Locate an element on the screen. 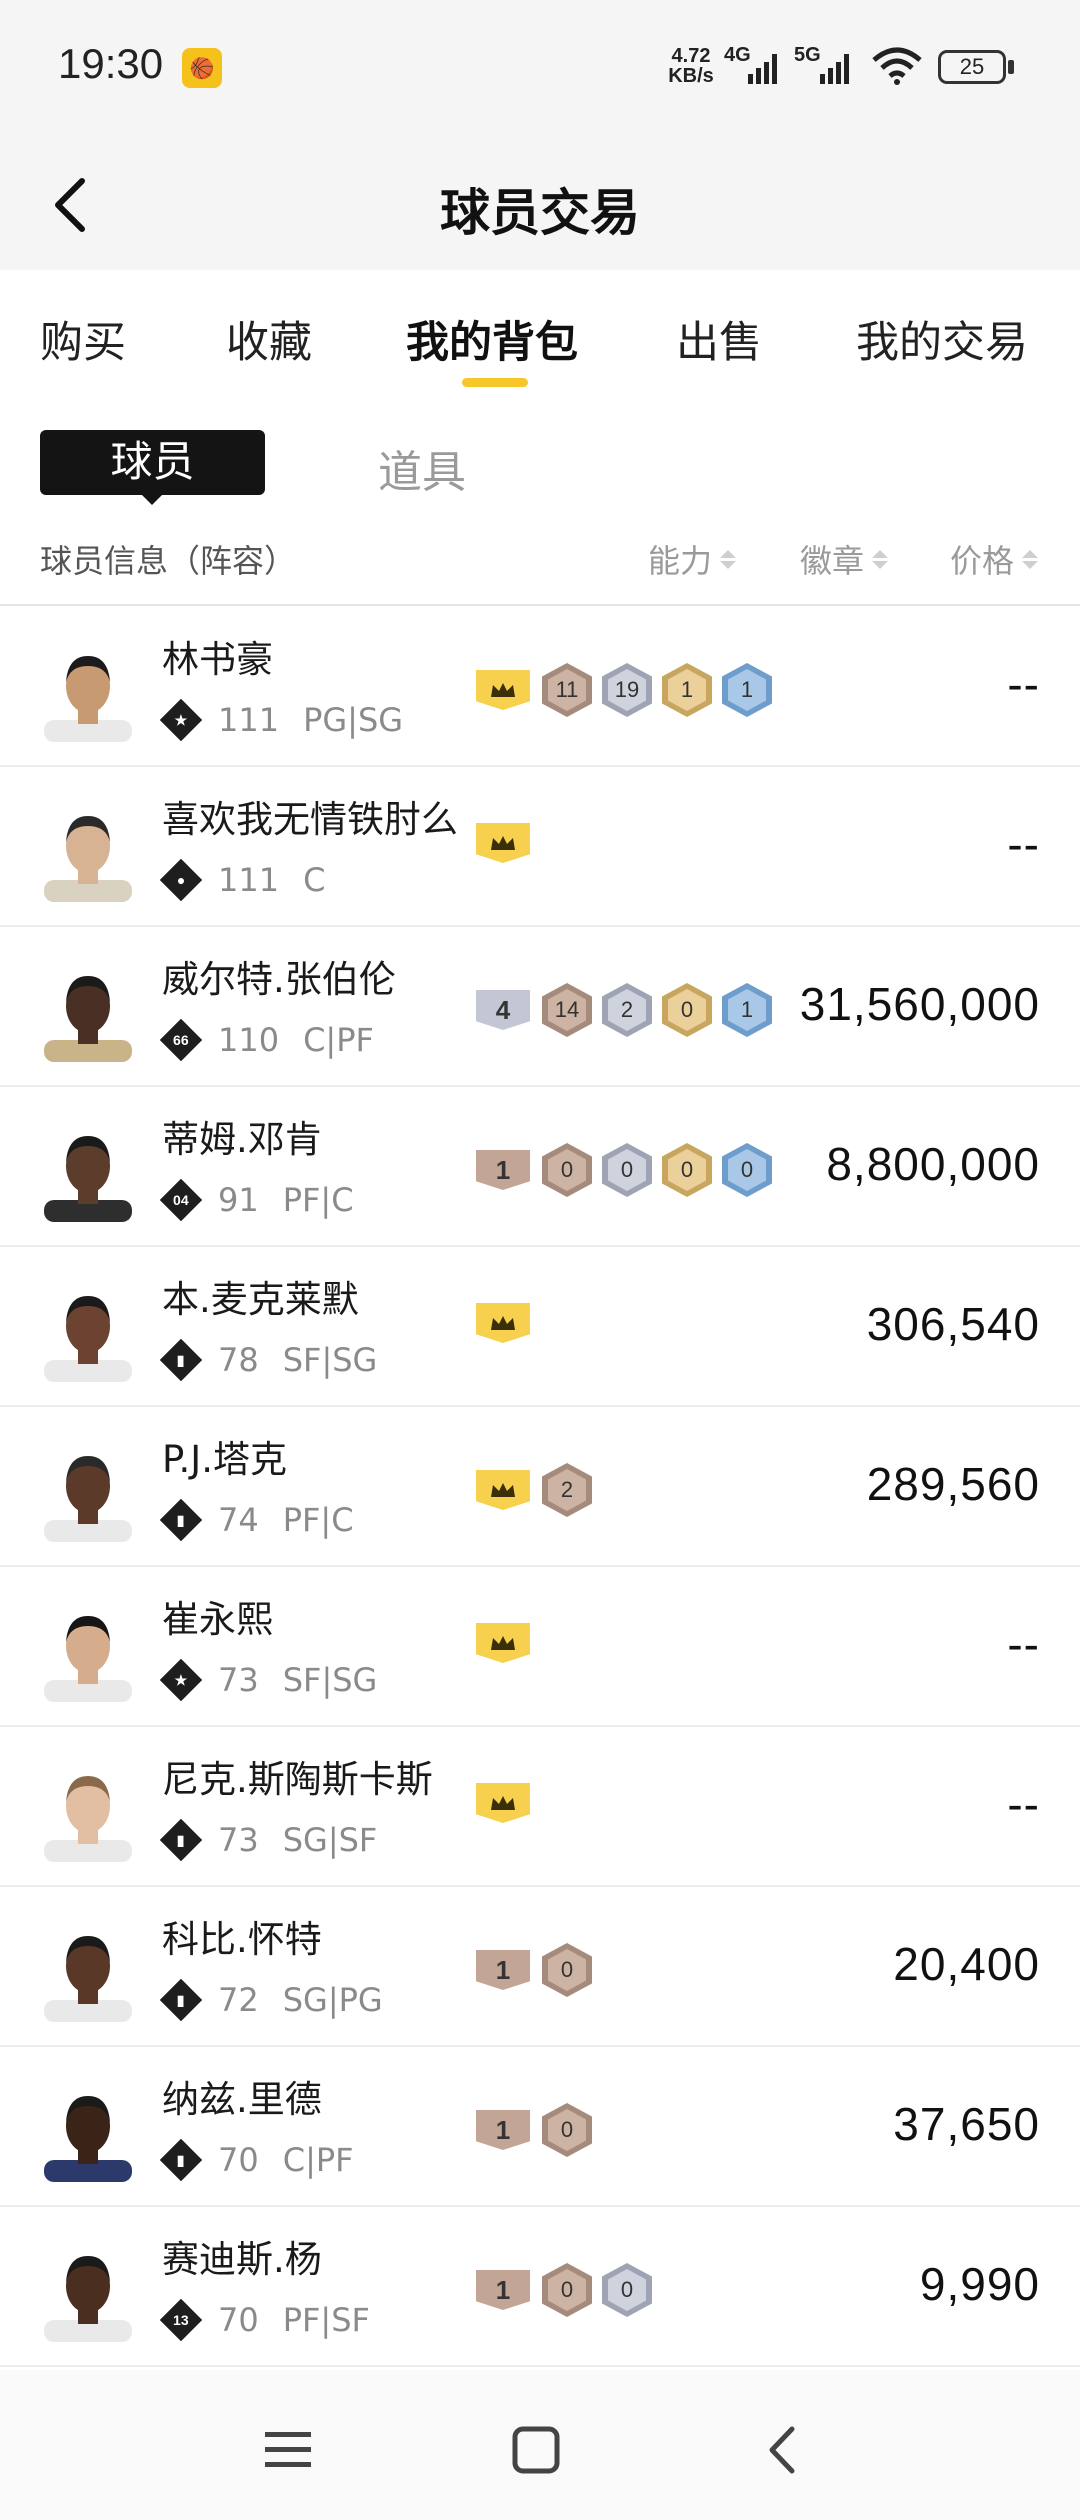  badge-count: 2 is located at coordinates (567, 1490).